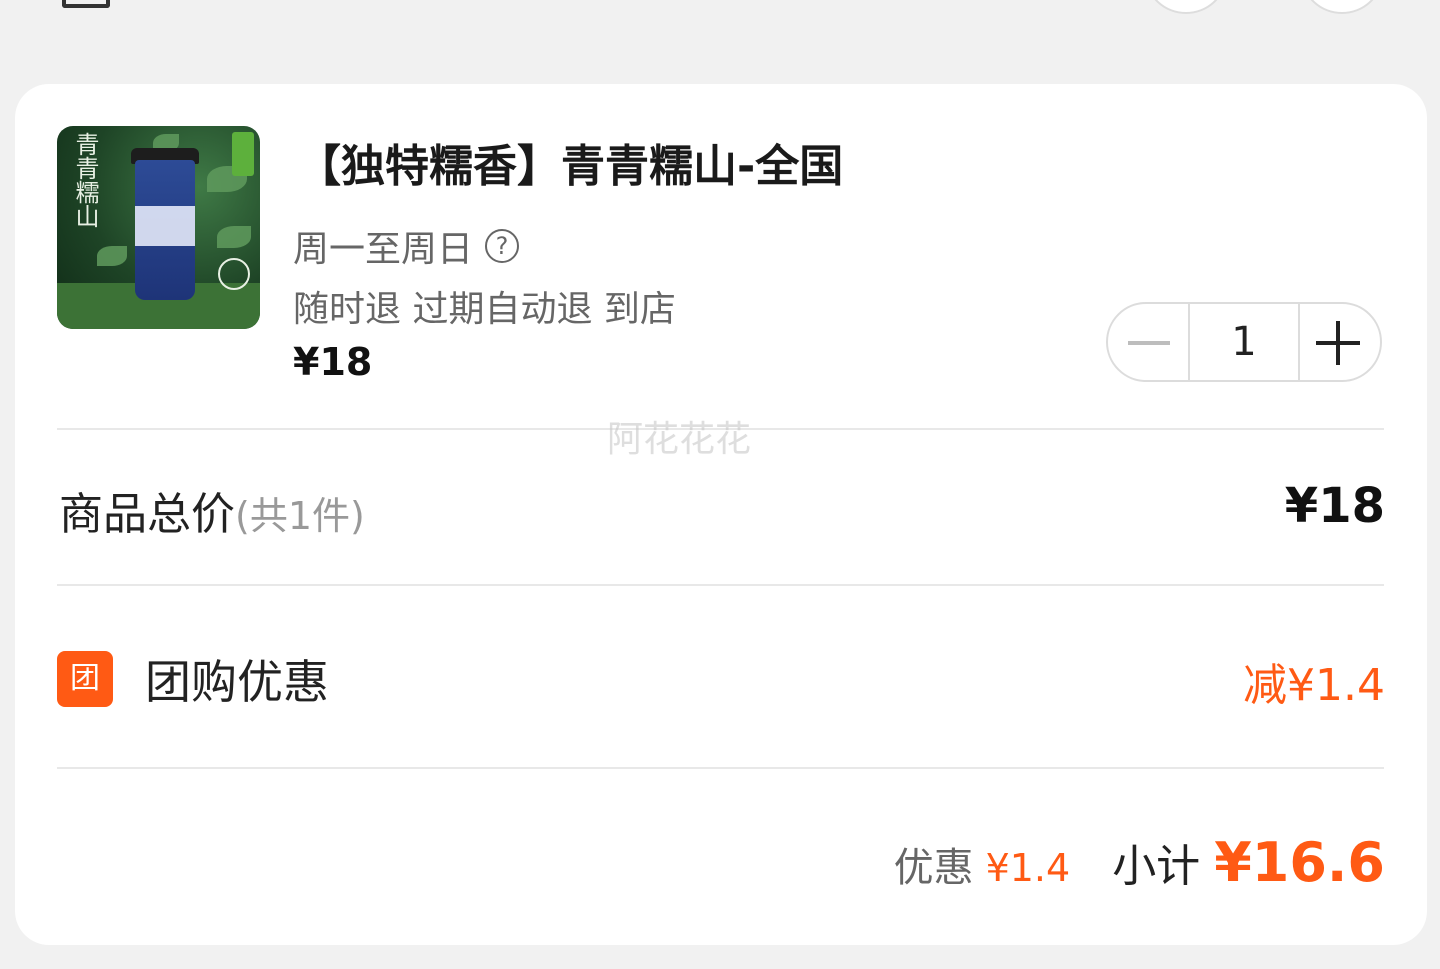  What do you see at coordinates (243, 154) in the screenshot?
I see `image-badge` at bounding box center [243, 154].